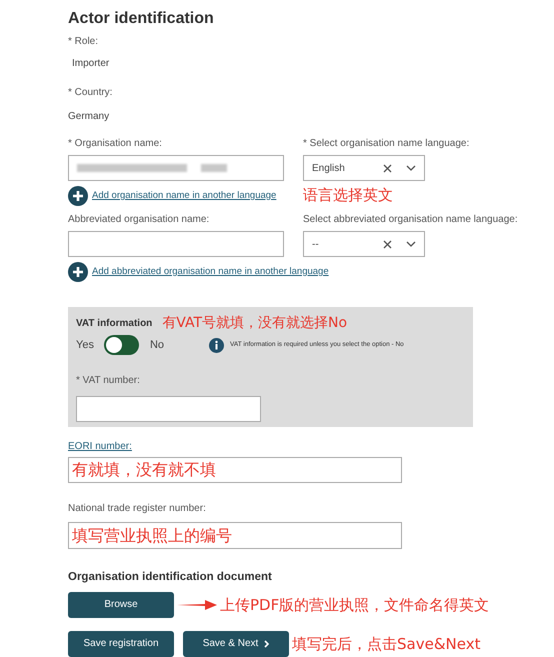  I want to click on trade-register-label: National trade register number:, so click(137, 508).